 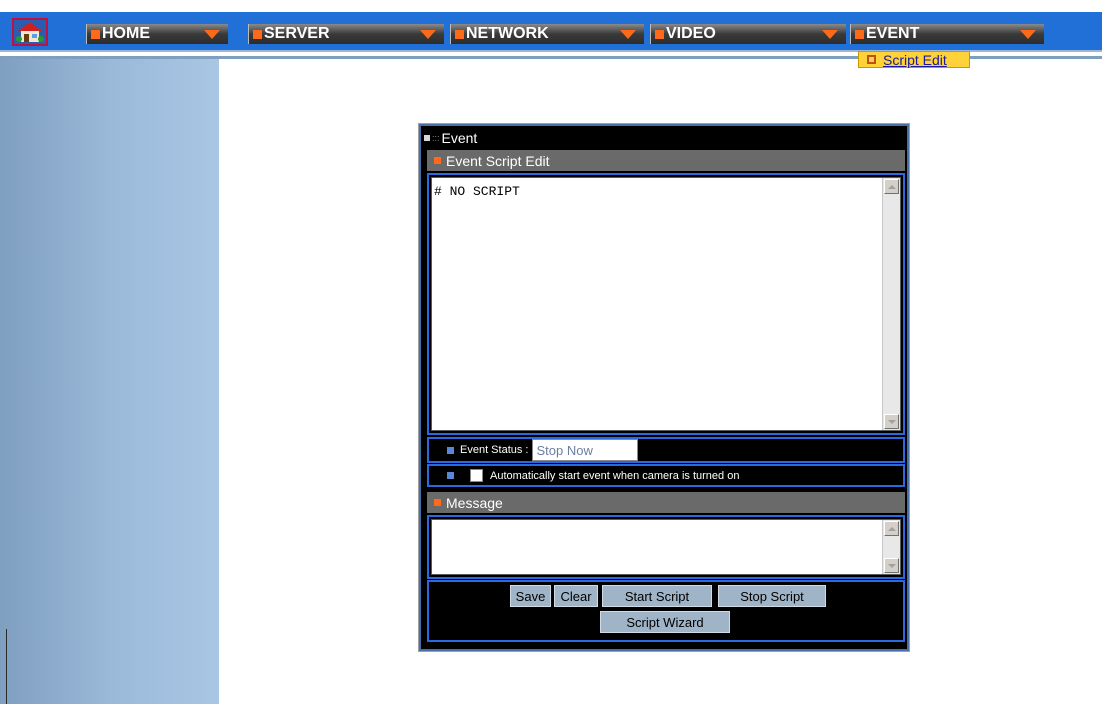 What do you see at coordinates (691, 33) in the screenshot?
I see `menu-video-label: VIDEO` at bounding box center [691, 33].